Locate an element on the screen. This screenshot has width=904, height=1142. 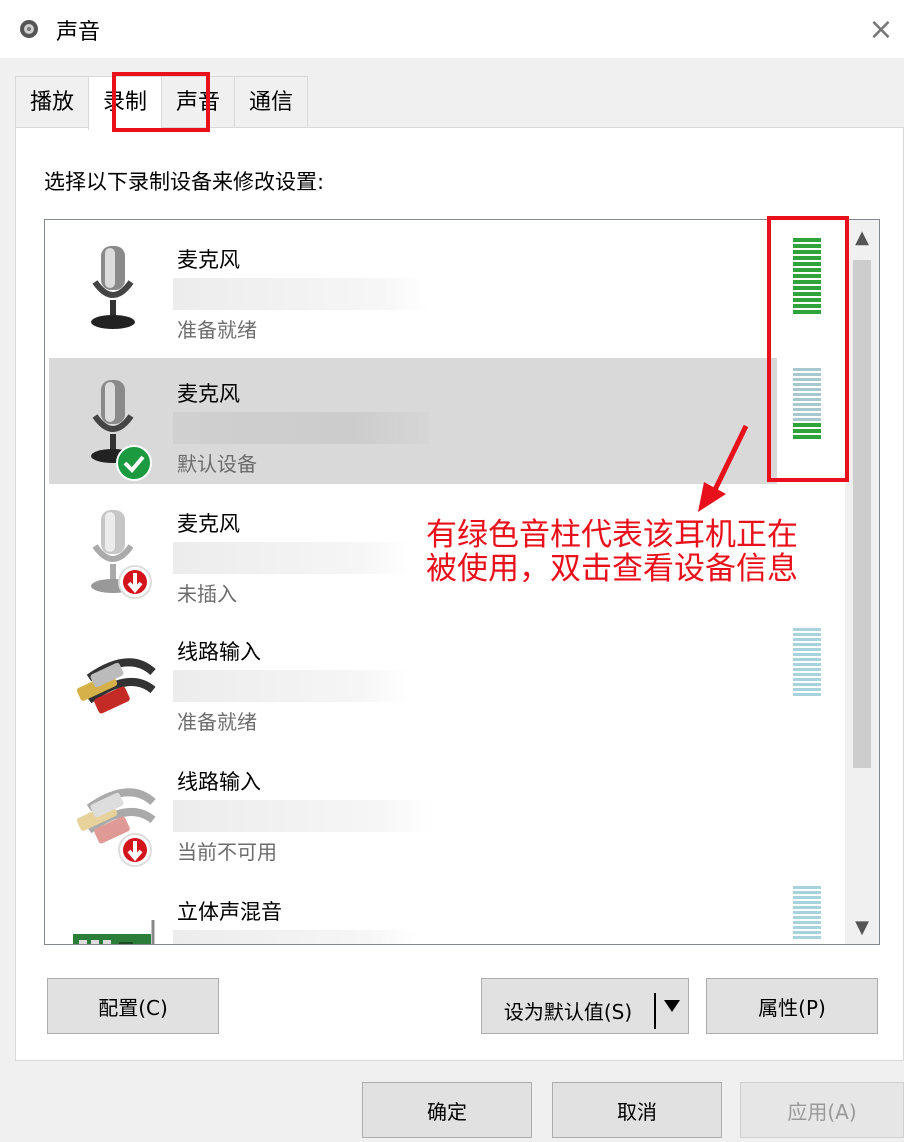
apply-button: 应用(A) is located at coordinates (822, 1110).